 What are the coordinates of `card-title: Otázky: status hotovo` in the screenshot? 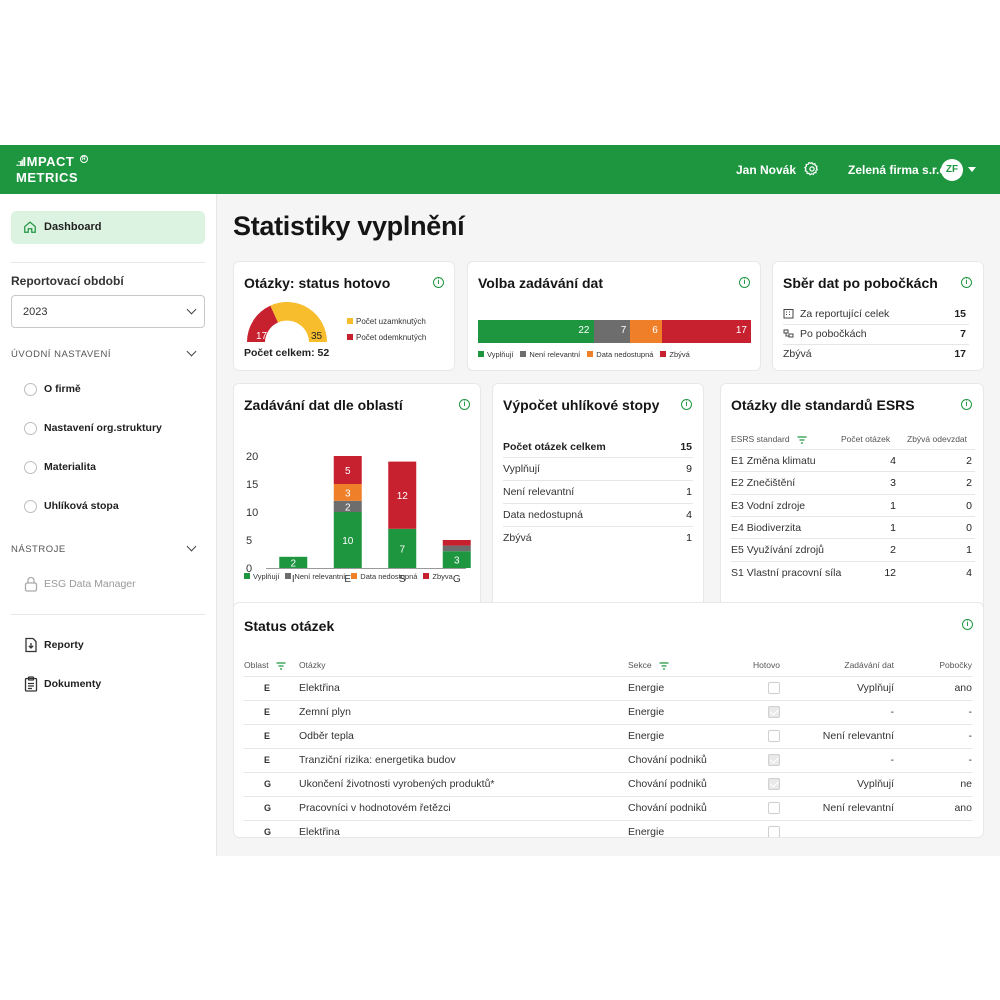 It's located at (317, 283).